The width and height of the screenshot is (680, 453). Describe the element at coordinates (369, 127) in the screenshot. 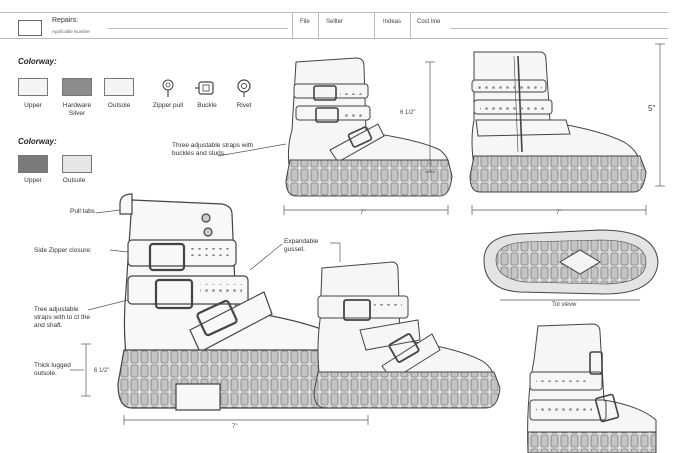

I see `boot-side-view` at that location.